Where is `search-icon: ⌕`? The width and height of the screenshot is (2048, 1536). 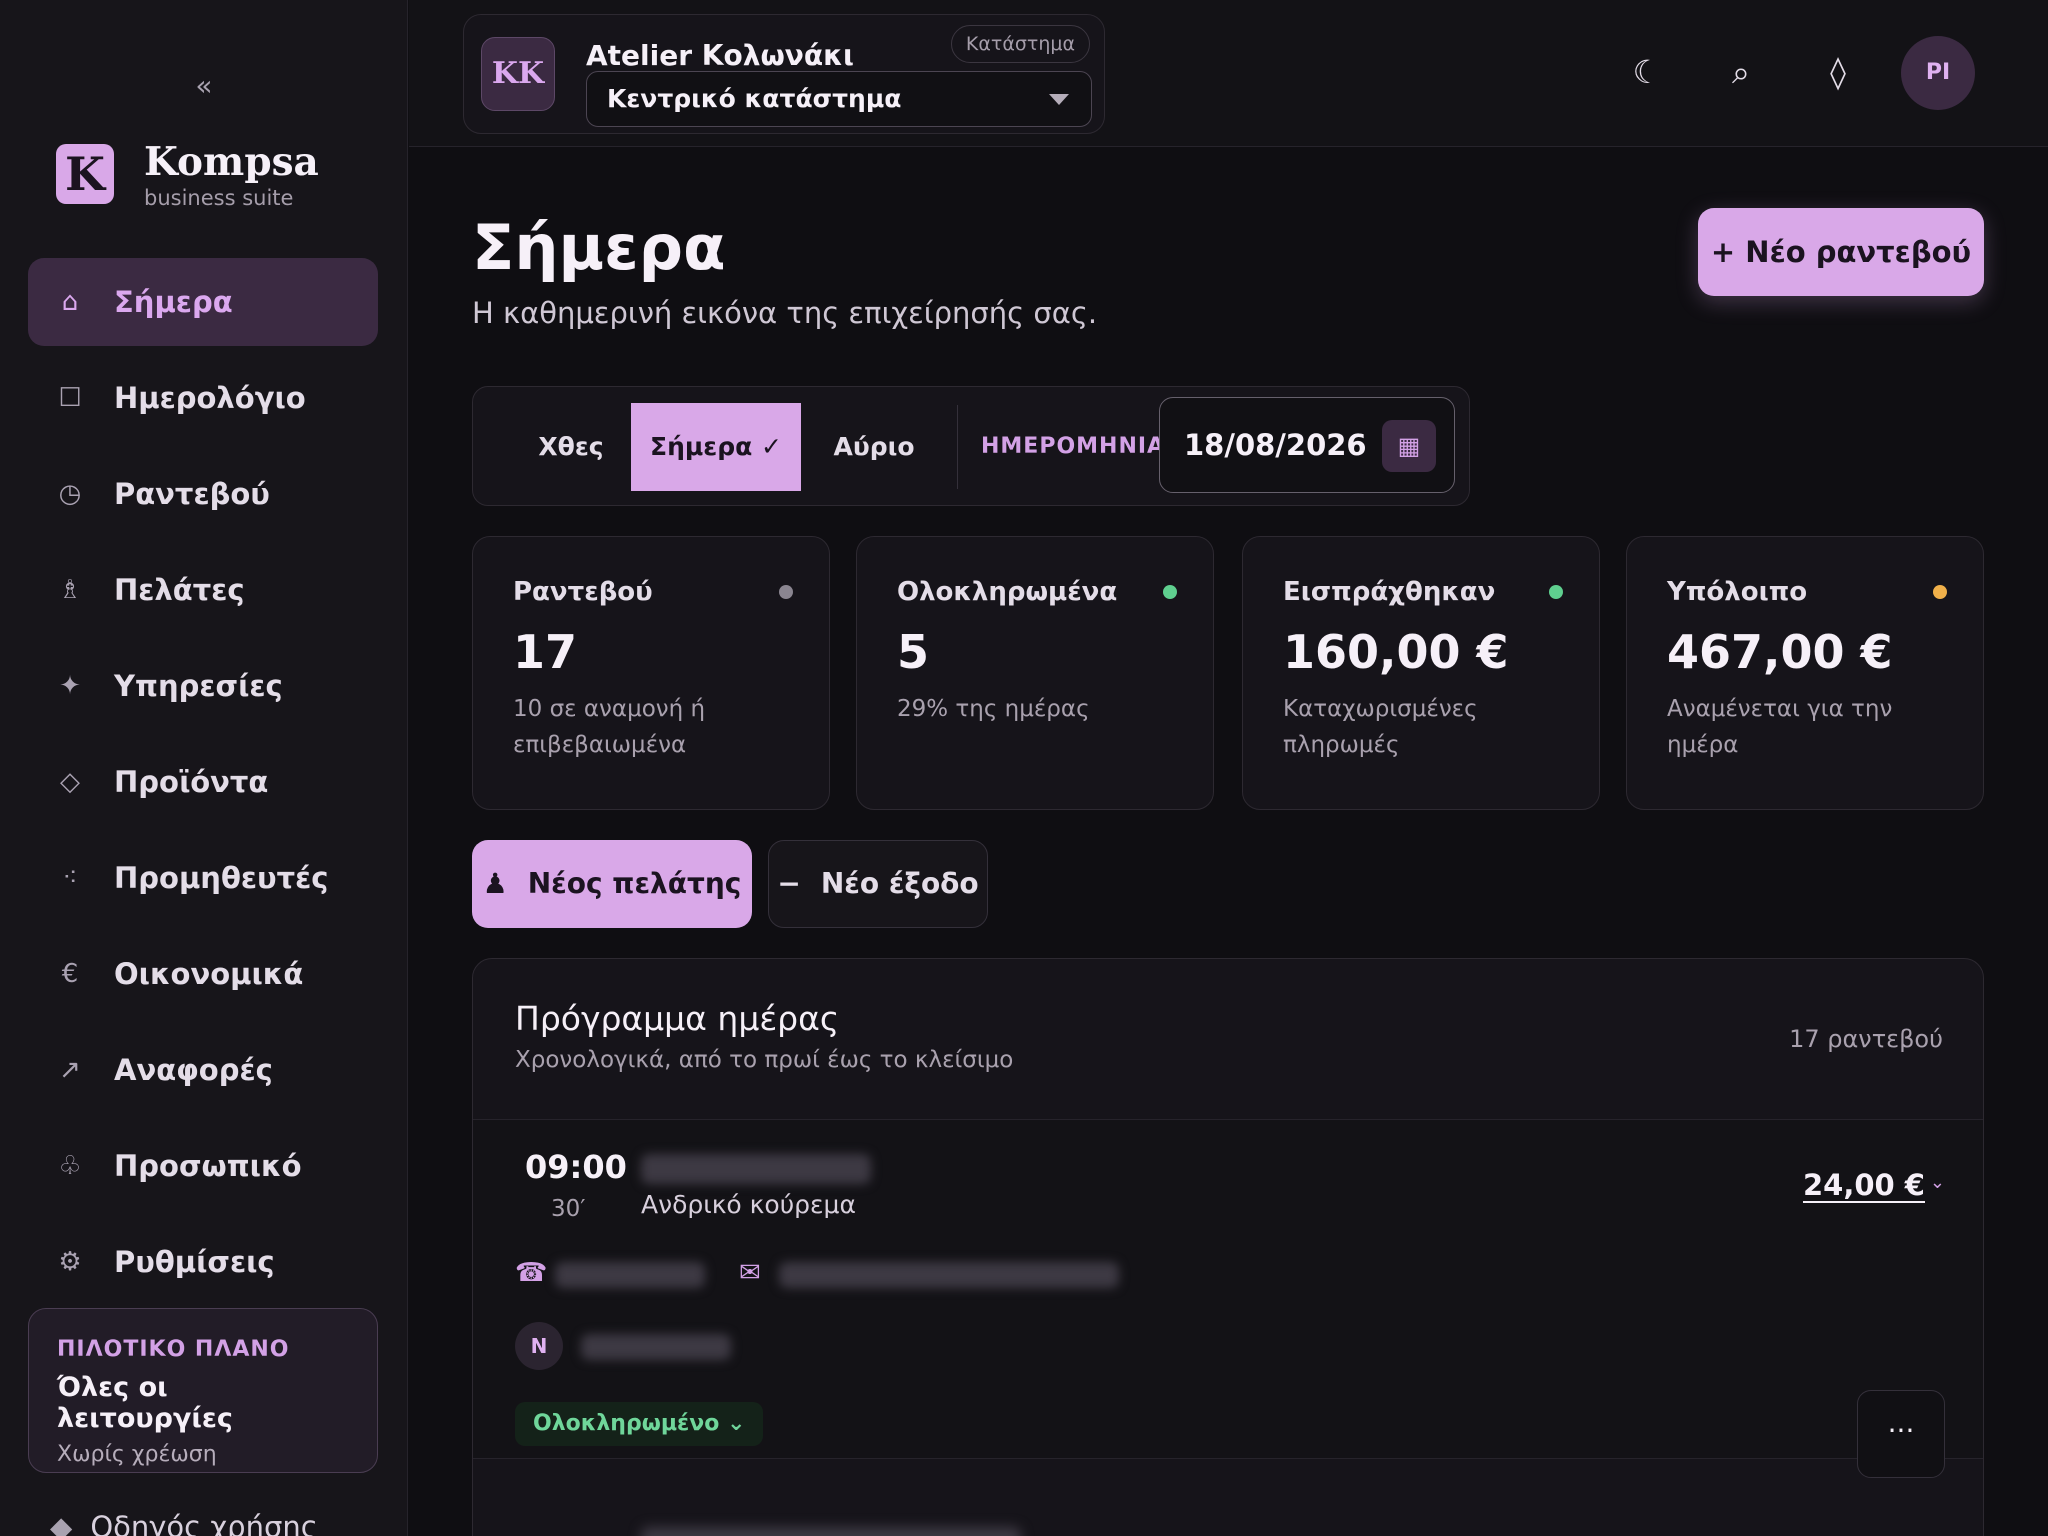
search-icon: ⌕ is located at coordinates (1741, 72).